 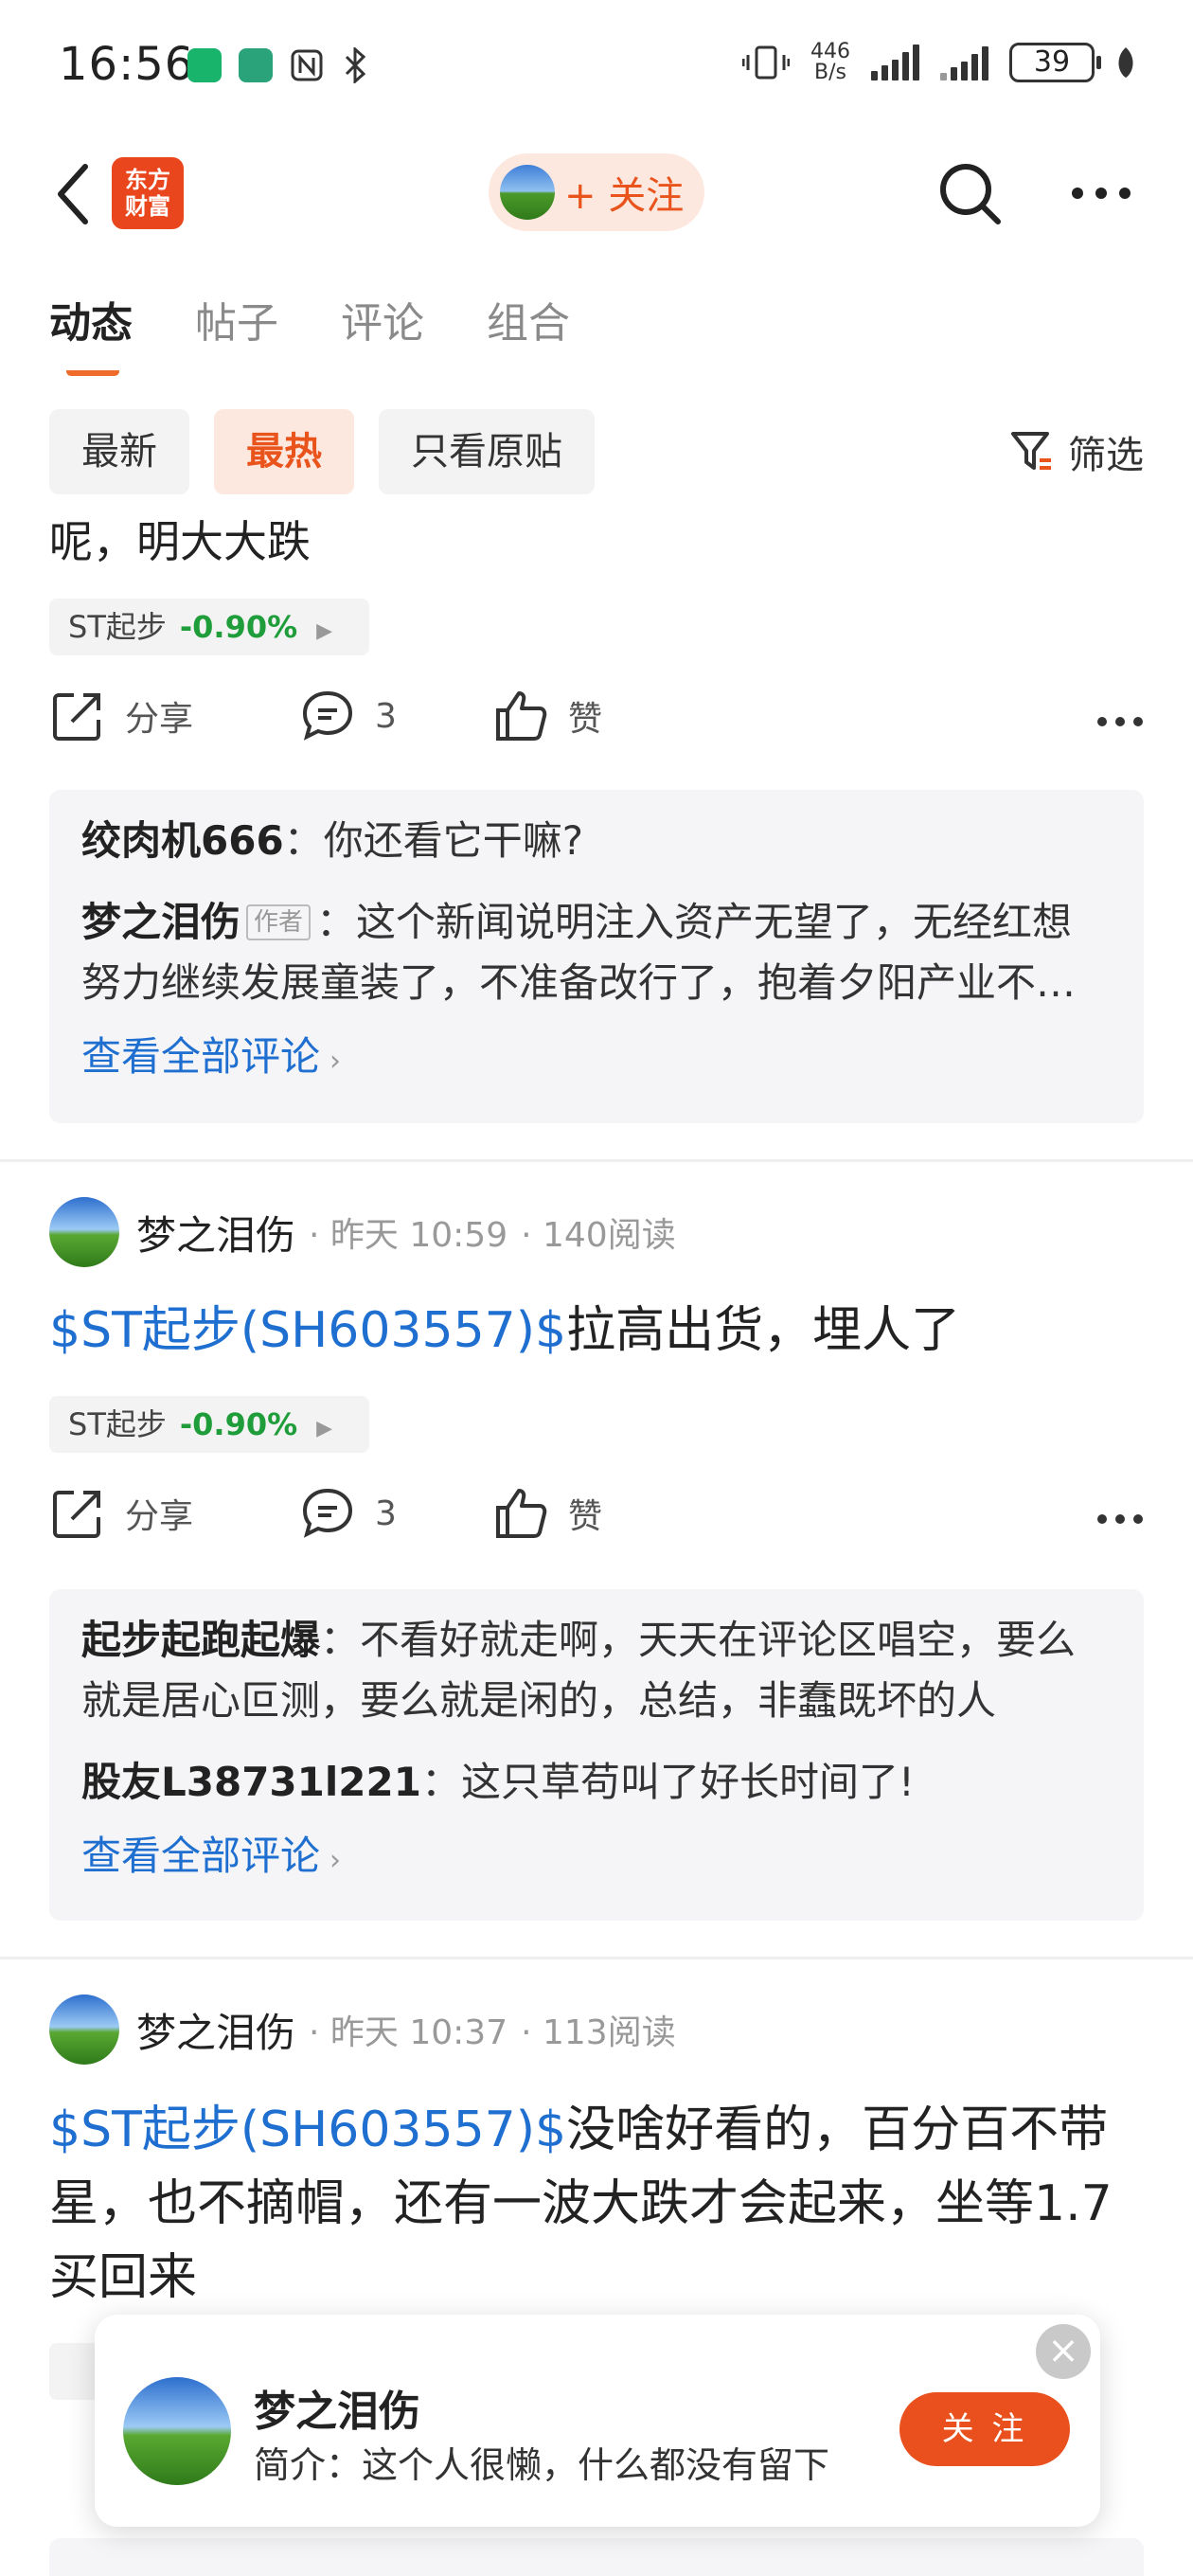 I want to click on comment-user: 起步起跑起爆, so click(x=200, y=1640).